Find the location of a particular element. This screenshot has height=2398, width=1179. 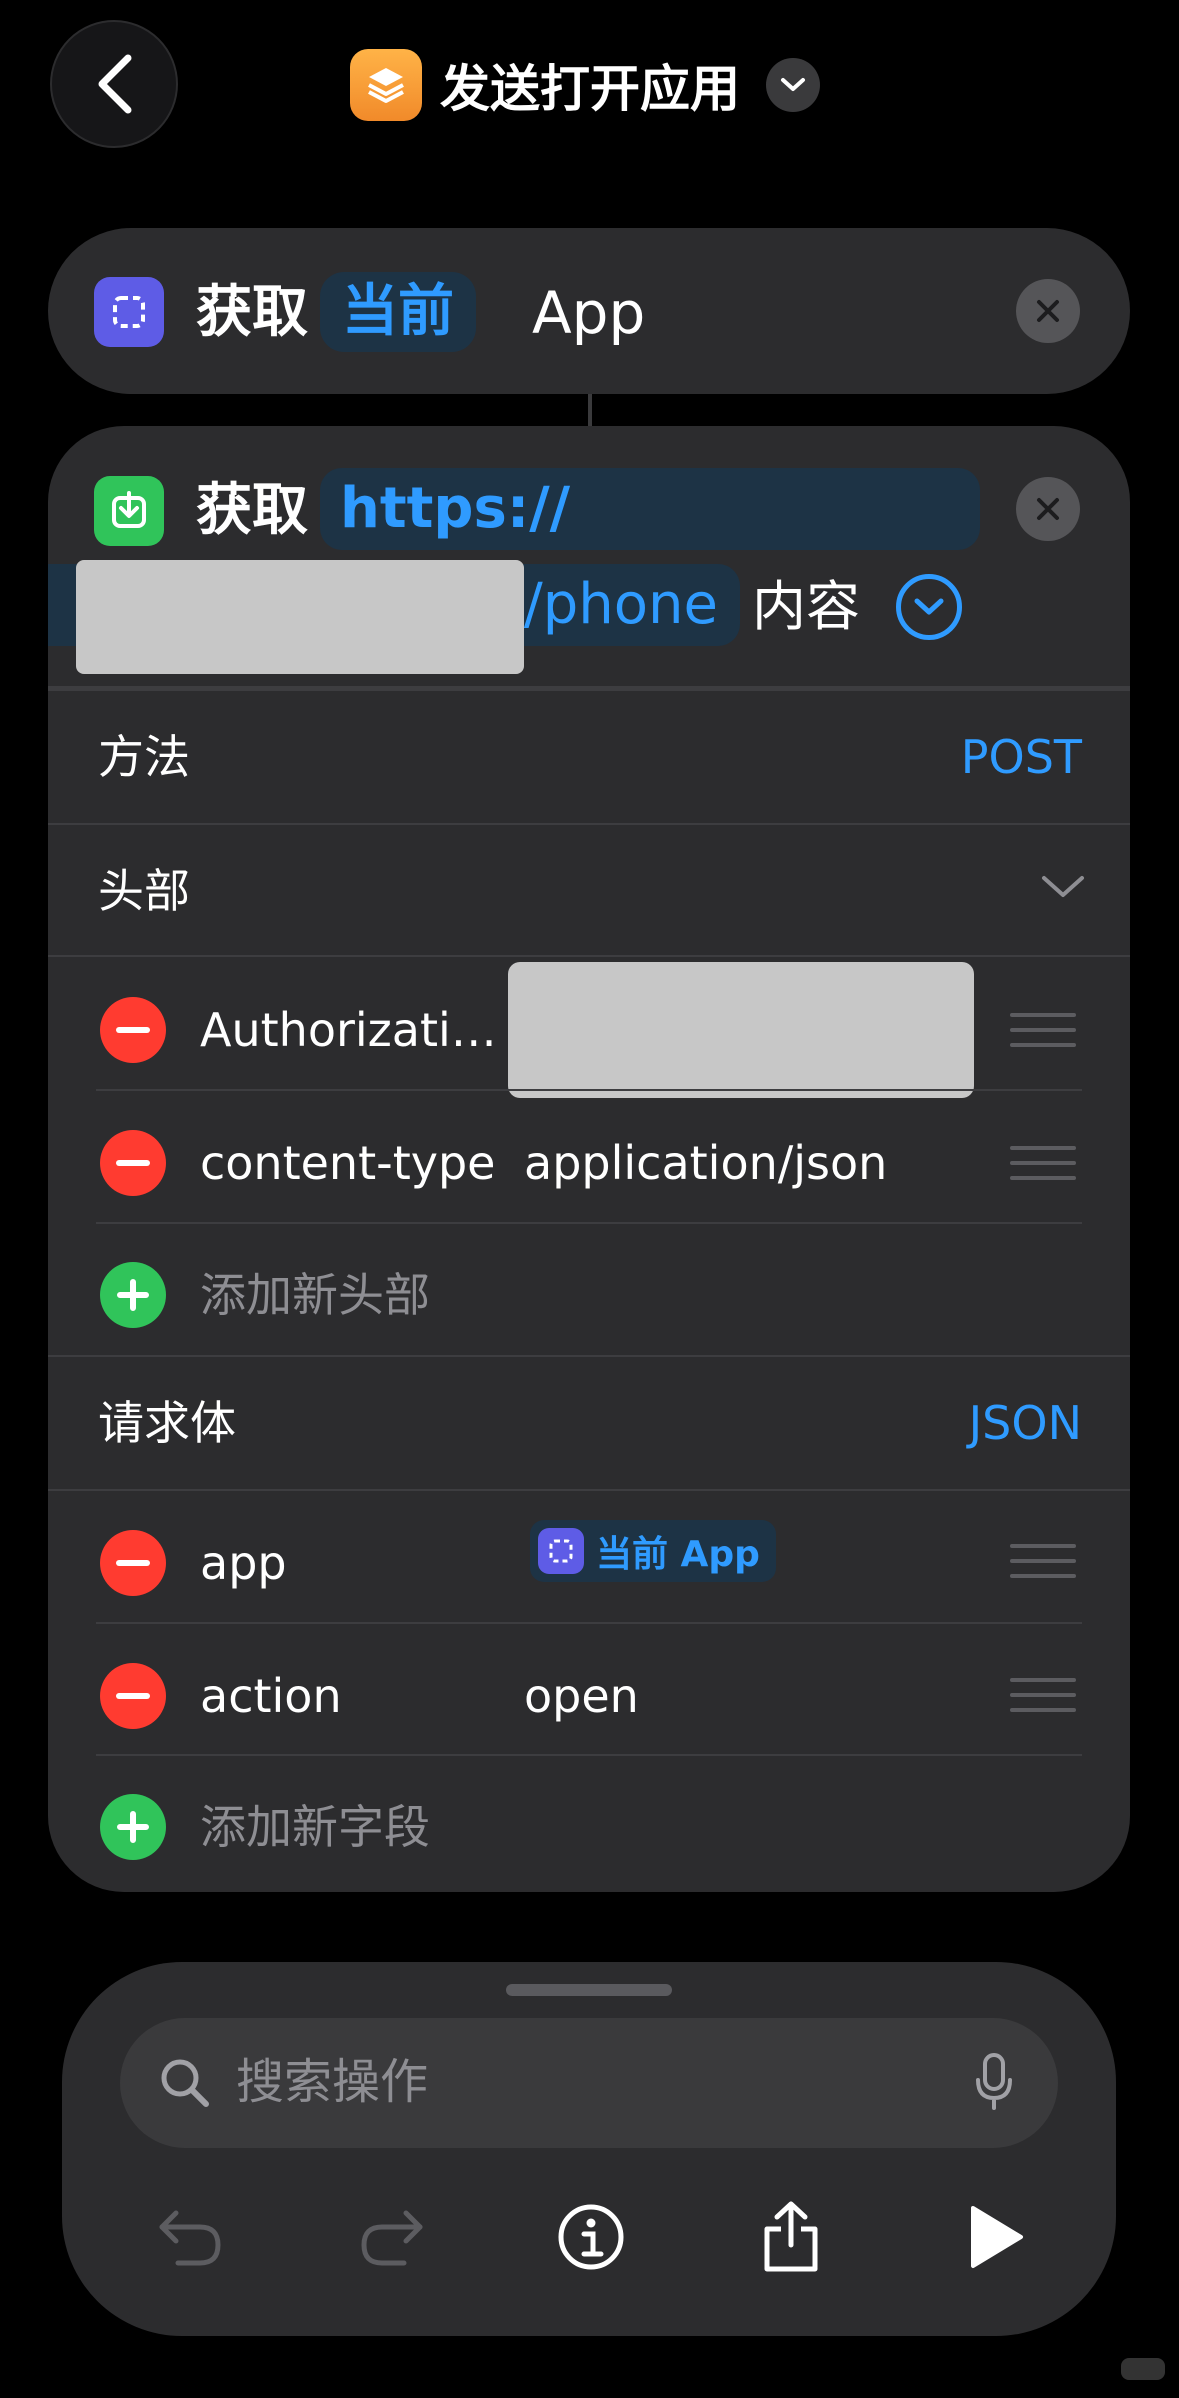

info-button is located at coordinates (591, 2237).